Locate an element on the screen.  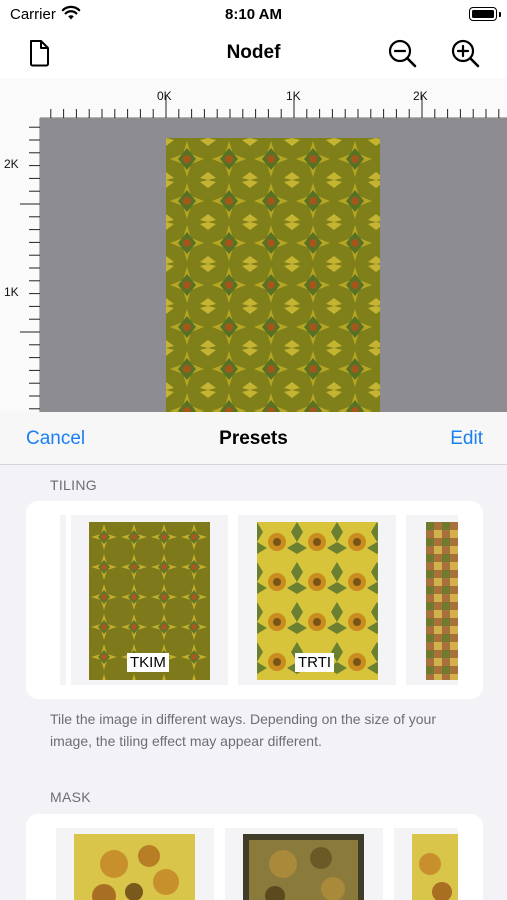
preset-label-trti: TRTI is located at coordinates (315, 662).